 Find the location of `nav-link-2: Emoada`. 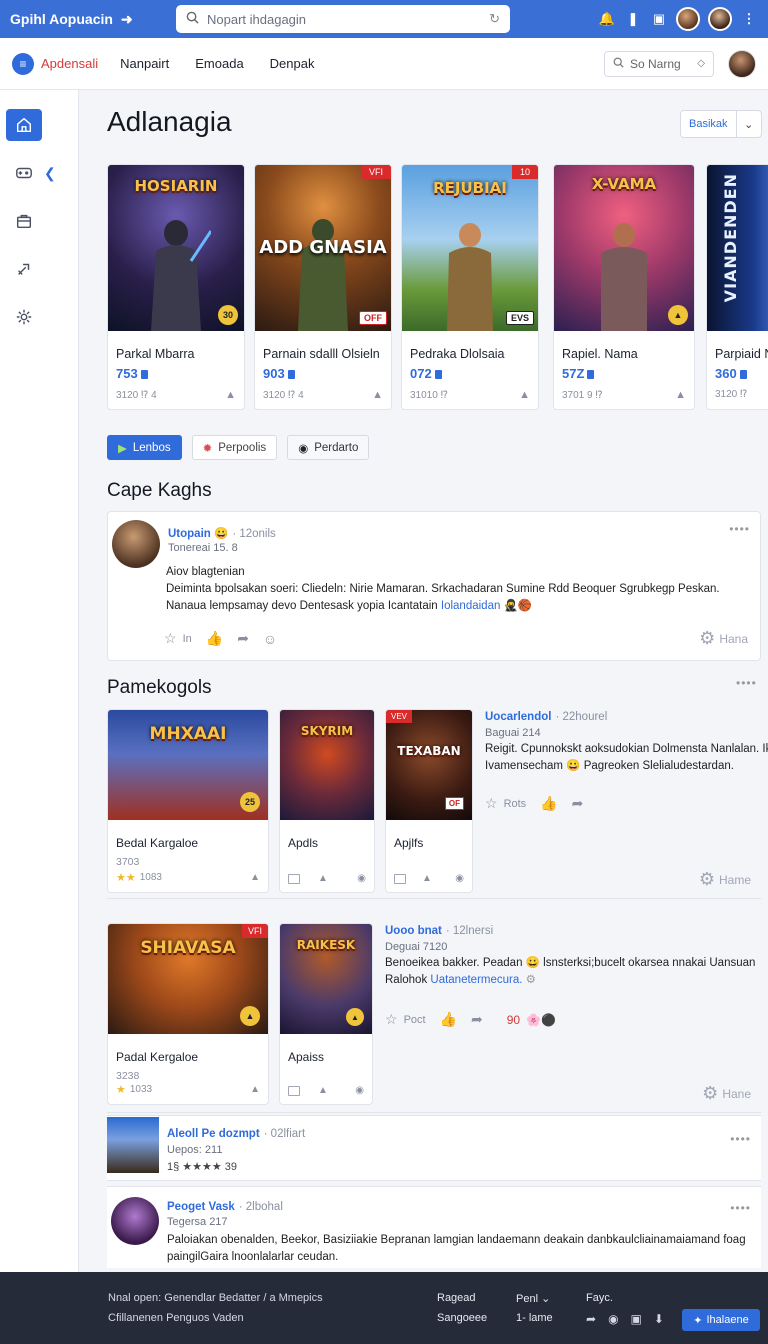

nav-link-2: Emoada is located at coordinates (219, 63).